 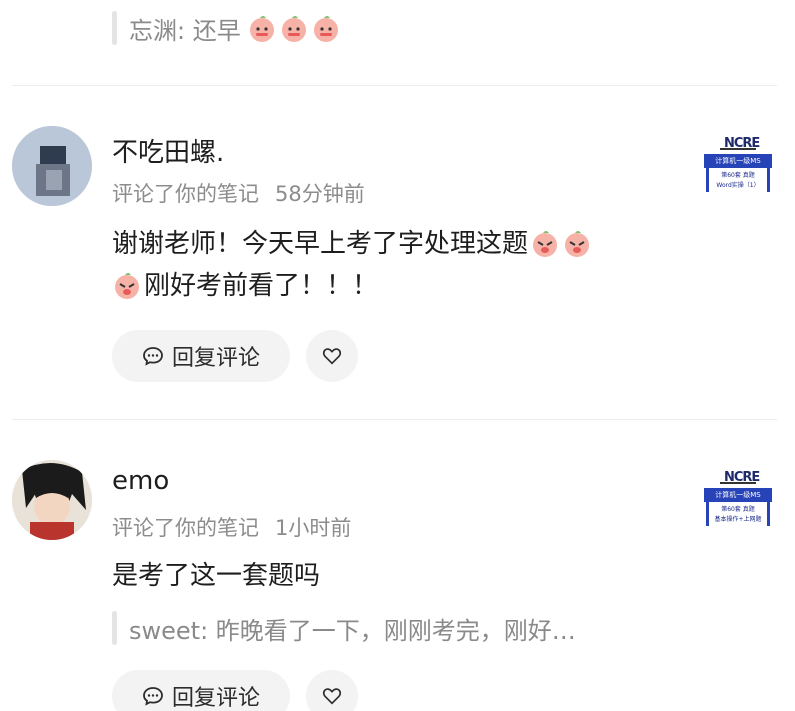 I want to click on timestamp: 58分钟前, so click(x=320, y=194).